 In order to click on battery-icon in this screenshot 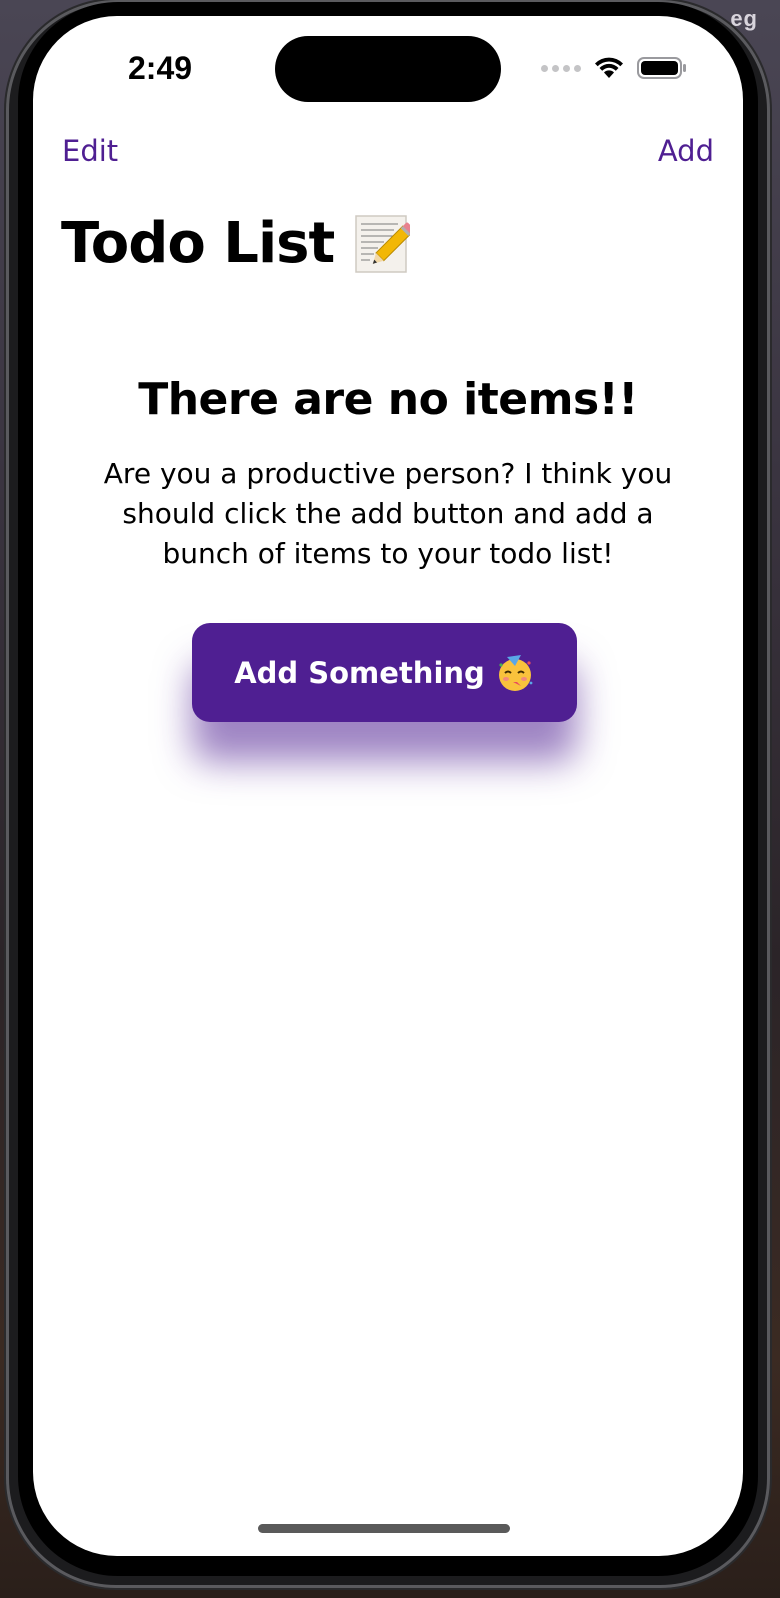, I will do `click(661, 68)`.